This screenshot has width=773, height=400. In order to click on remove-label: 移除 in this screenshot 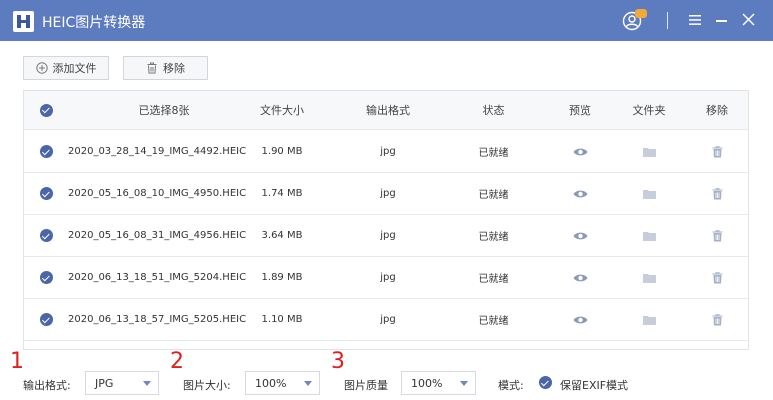, I will do `click(174, 68)`.